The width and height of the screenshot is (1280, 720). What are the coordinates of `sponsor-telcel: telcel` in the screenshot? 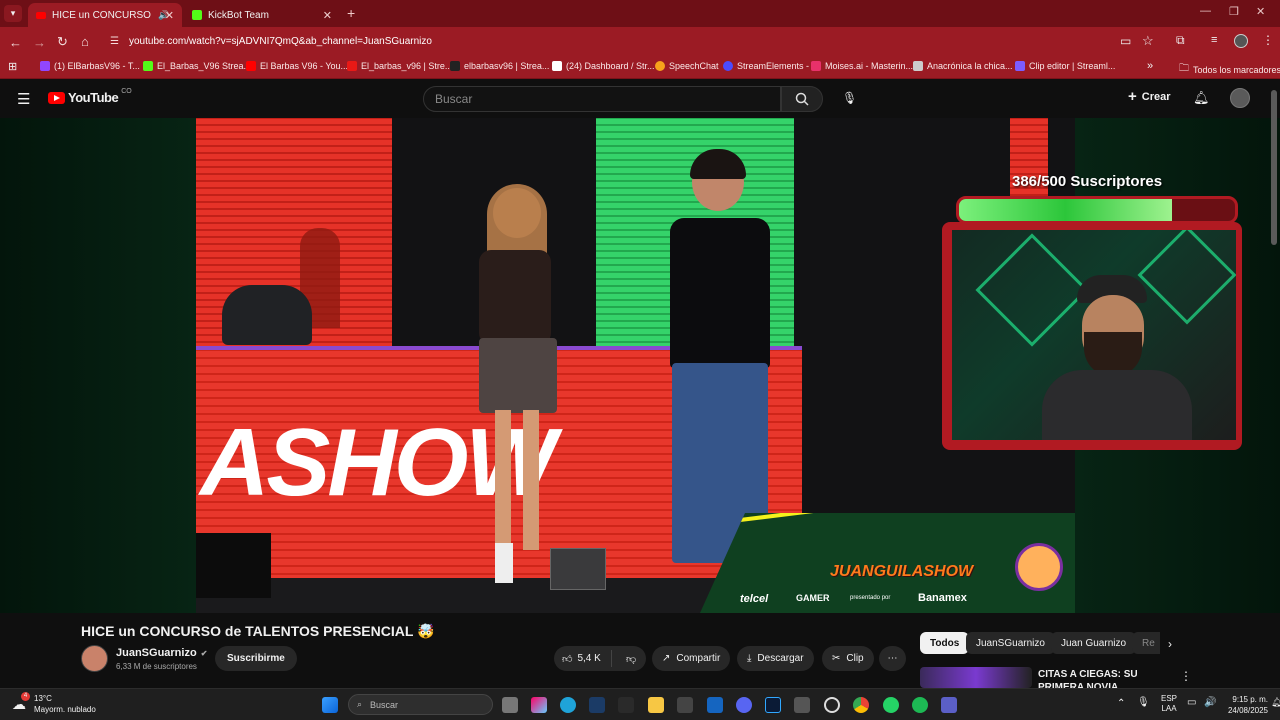 It's located at (754, 599).